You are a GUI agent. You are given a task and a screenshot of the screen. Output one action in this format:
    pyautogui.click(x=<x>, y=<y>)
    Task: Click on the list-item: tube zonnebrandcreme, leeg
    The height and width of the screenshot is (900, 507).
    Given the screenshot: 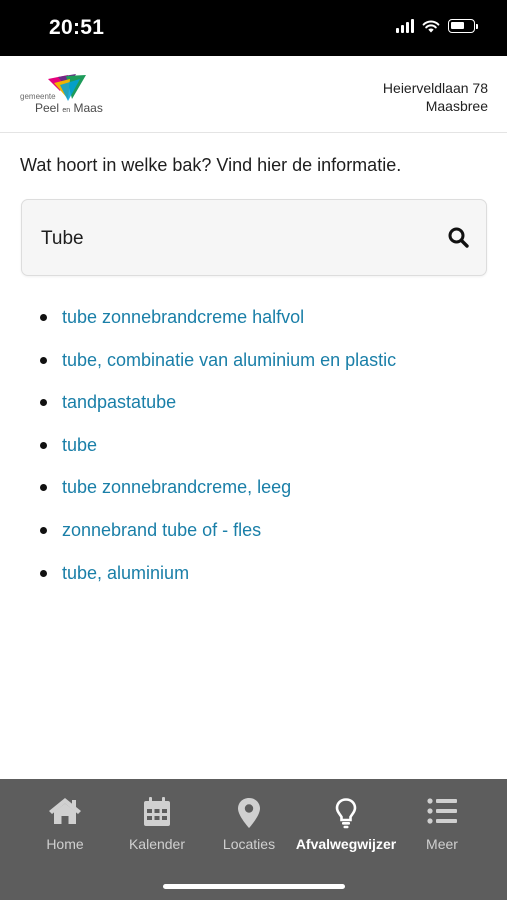 What is the action you would take?
    pyautogui.click(x=253, y=487)
    